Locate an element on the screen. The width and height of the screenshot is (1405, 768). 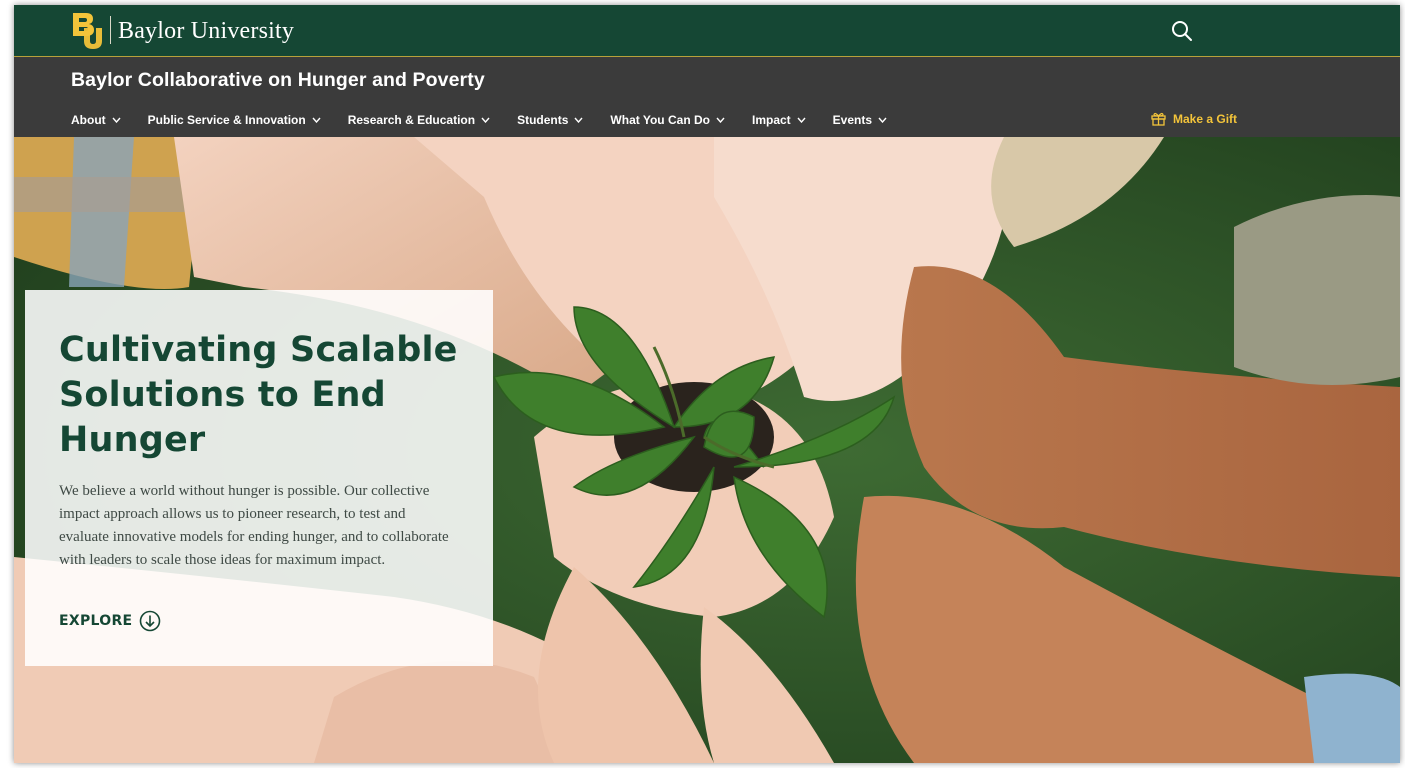
explore-button: EXPLORE is located at coordinates (110, 621).